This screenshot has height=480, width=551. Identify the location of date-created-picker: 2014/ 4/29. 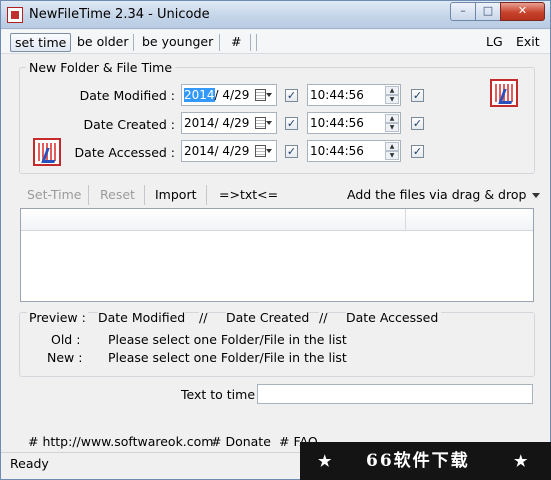
(229, 123).